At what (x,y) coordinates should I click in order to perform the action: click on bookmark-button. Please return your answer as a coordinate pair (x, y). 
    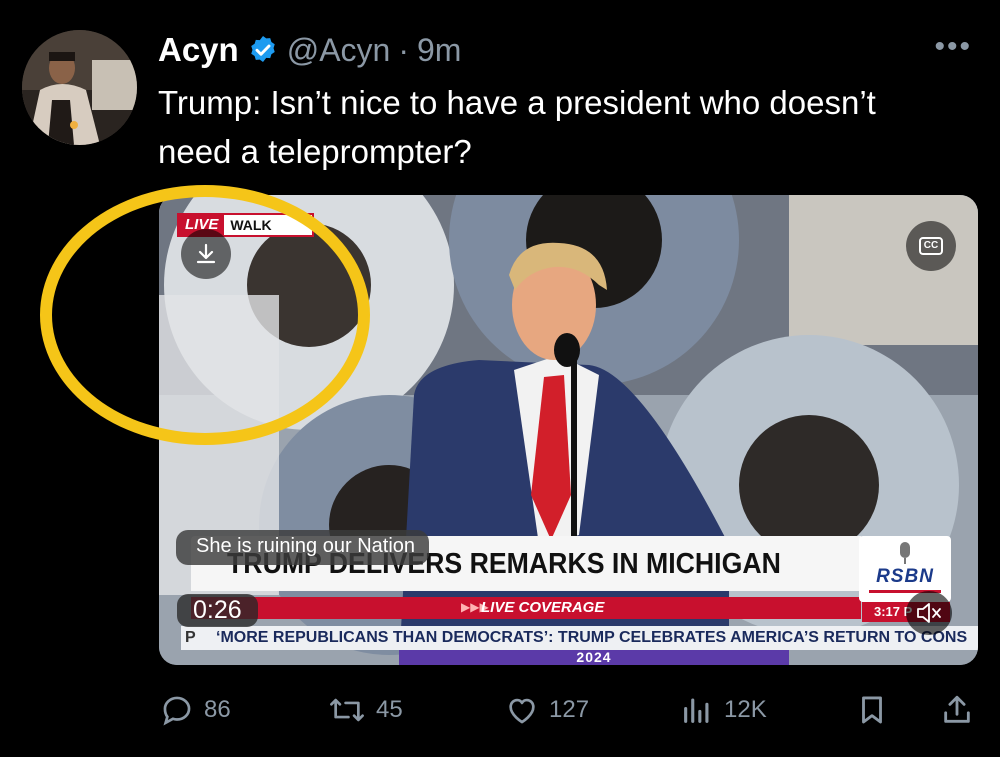
    Looking at the image, I should click on (872, 710).